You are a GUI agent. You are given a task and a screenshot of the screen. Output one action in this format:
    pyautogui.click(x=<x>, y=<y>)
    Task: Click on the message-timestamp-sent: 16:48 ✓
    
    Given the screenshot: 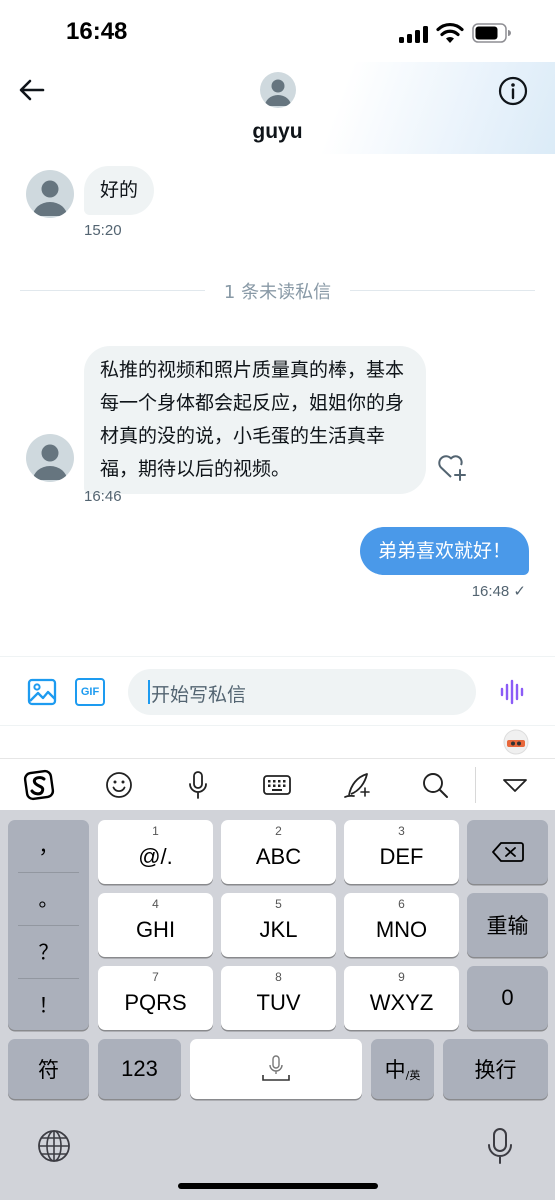 What is the action you would take?
    pyautogui.click(x=498, y=591)
    